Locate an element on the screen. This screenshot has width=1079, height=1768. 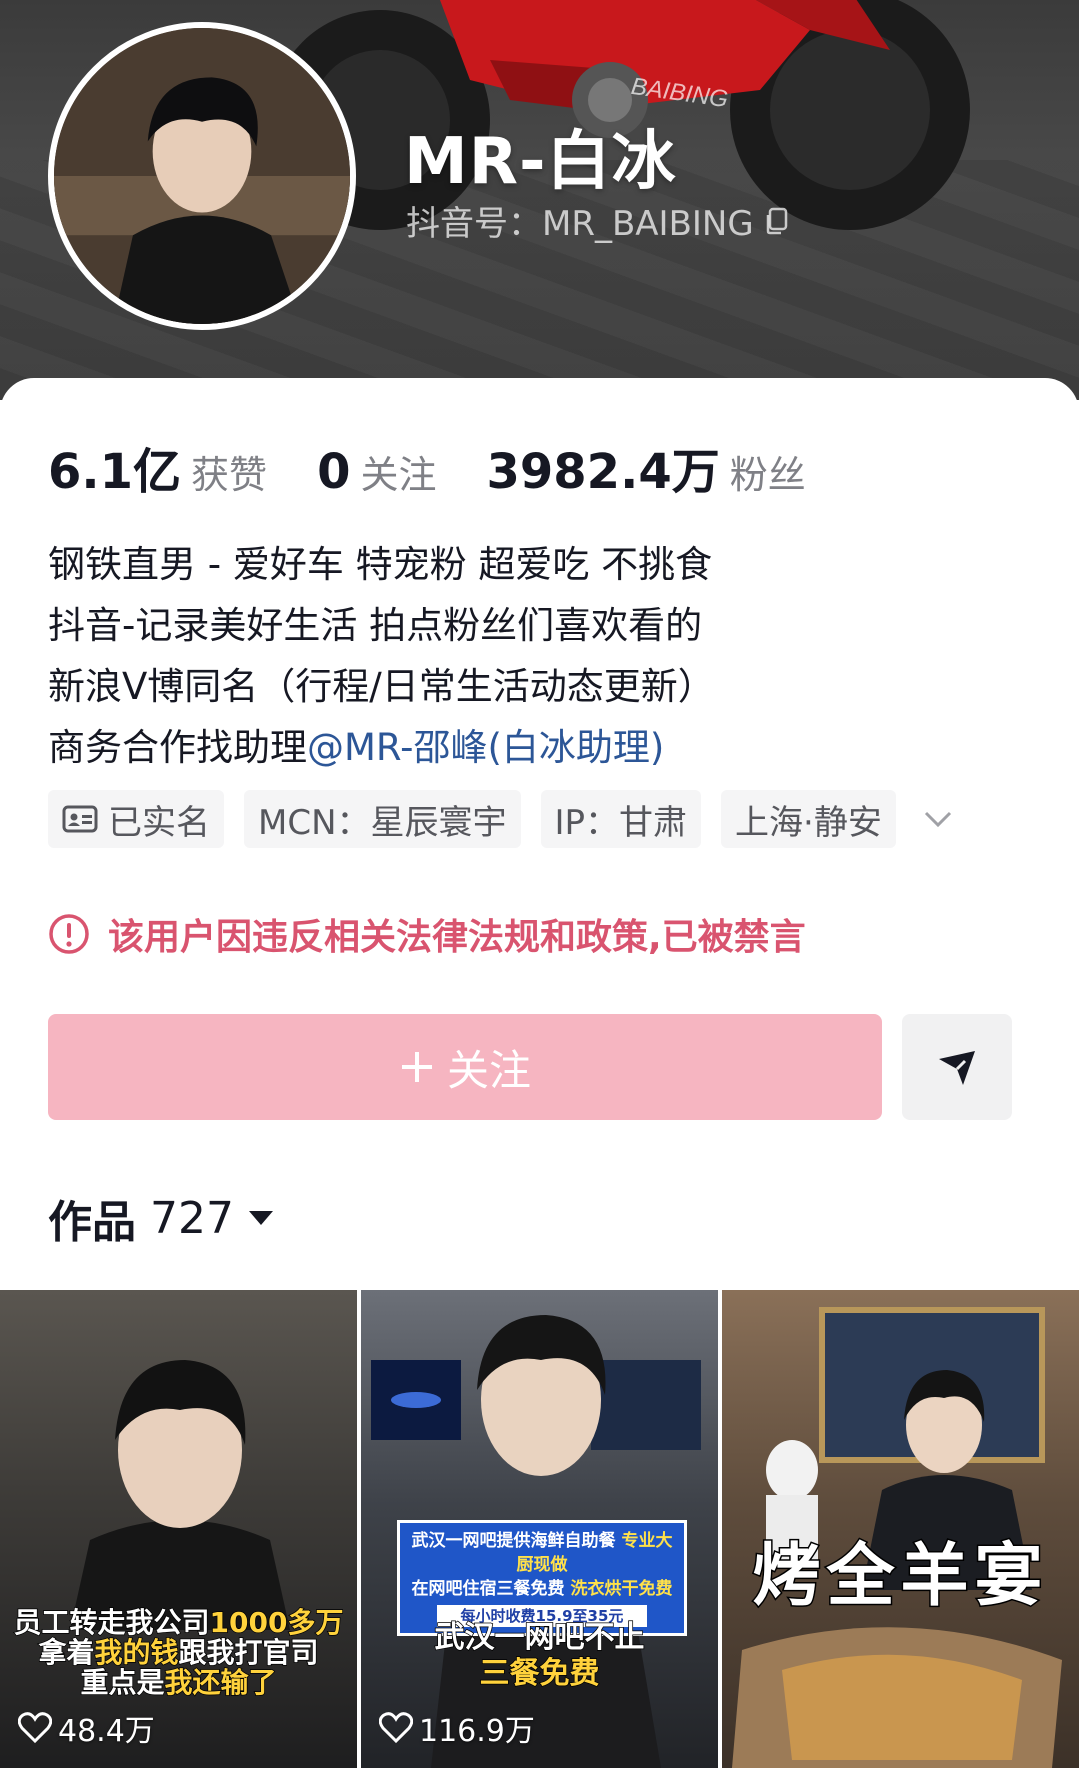
stat-followers: 3982.4万 粉丝 is located at coordinates (645, 467).